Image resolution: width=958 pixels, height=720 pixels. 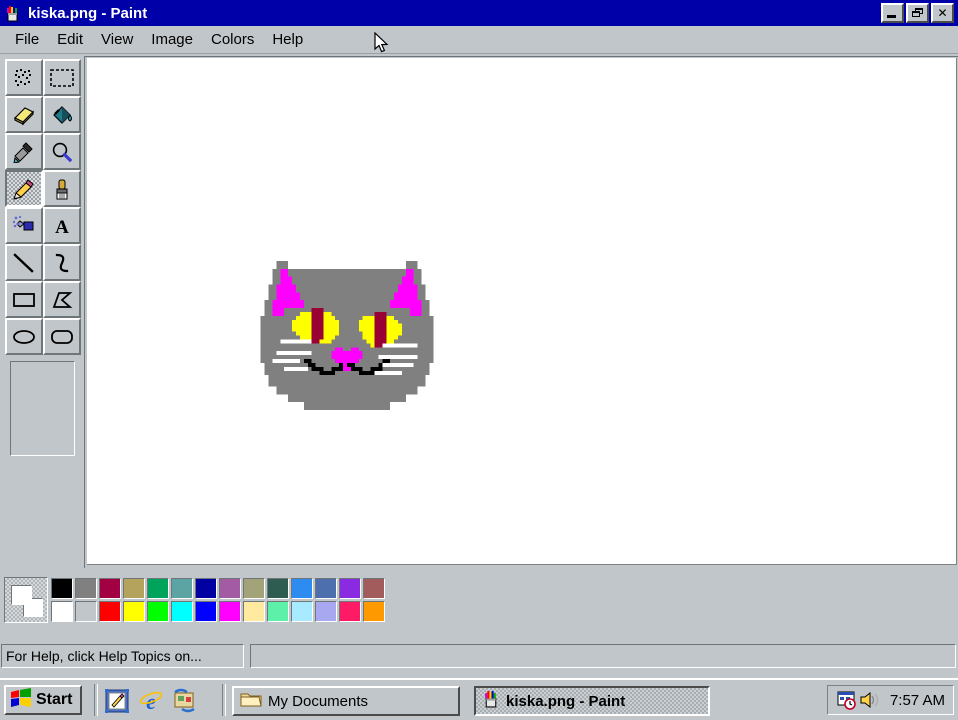 I want to click on color-palette-bar, so click(x=479, y=600).